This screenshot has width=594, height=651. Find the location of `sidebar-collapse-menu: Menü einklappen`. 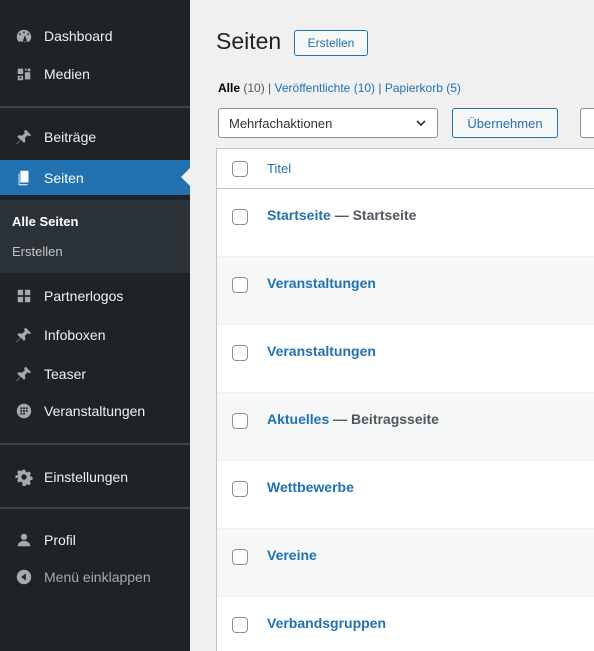

sidebar-collapse-menu: Menü einklappen is located at coordinates (95, 577).